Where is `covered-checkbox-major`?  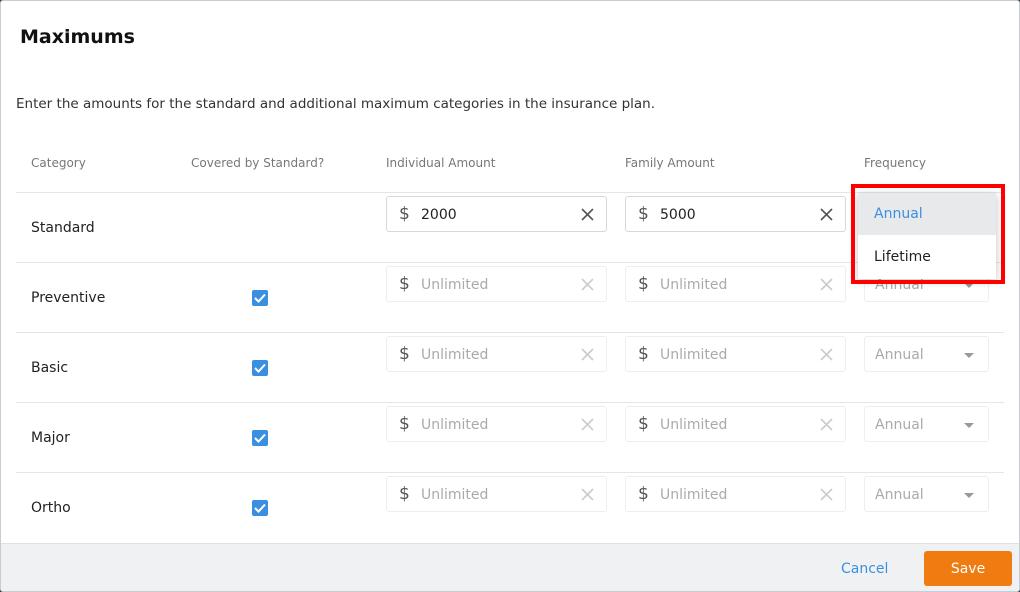
covered-checkbox-major is located at coordinates (260, 438).